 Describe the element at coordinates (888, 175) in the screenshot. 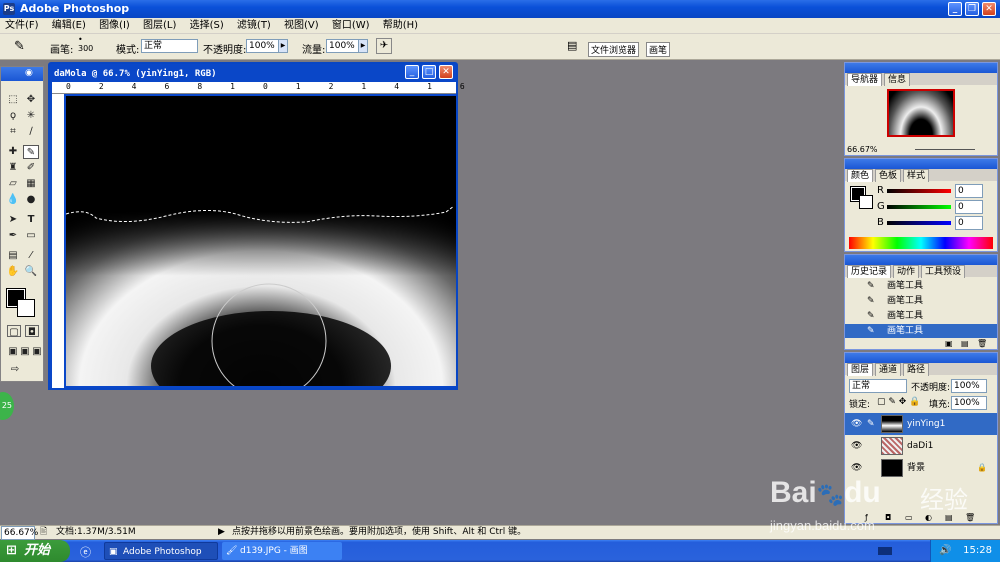

I see `tab-swatches: 色板` at that location.